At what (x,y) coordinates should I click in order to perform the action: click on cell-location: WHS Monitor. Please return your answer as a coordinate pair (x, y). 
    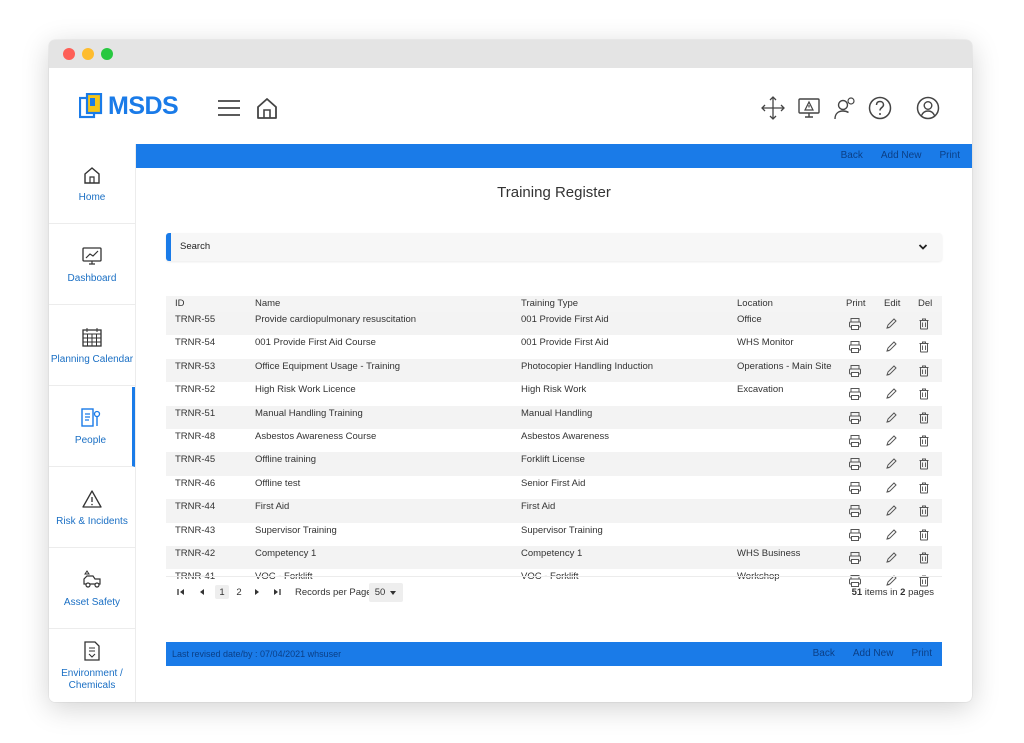
    Looking at the image, I should click on (765, 343).